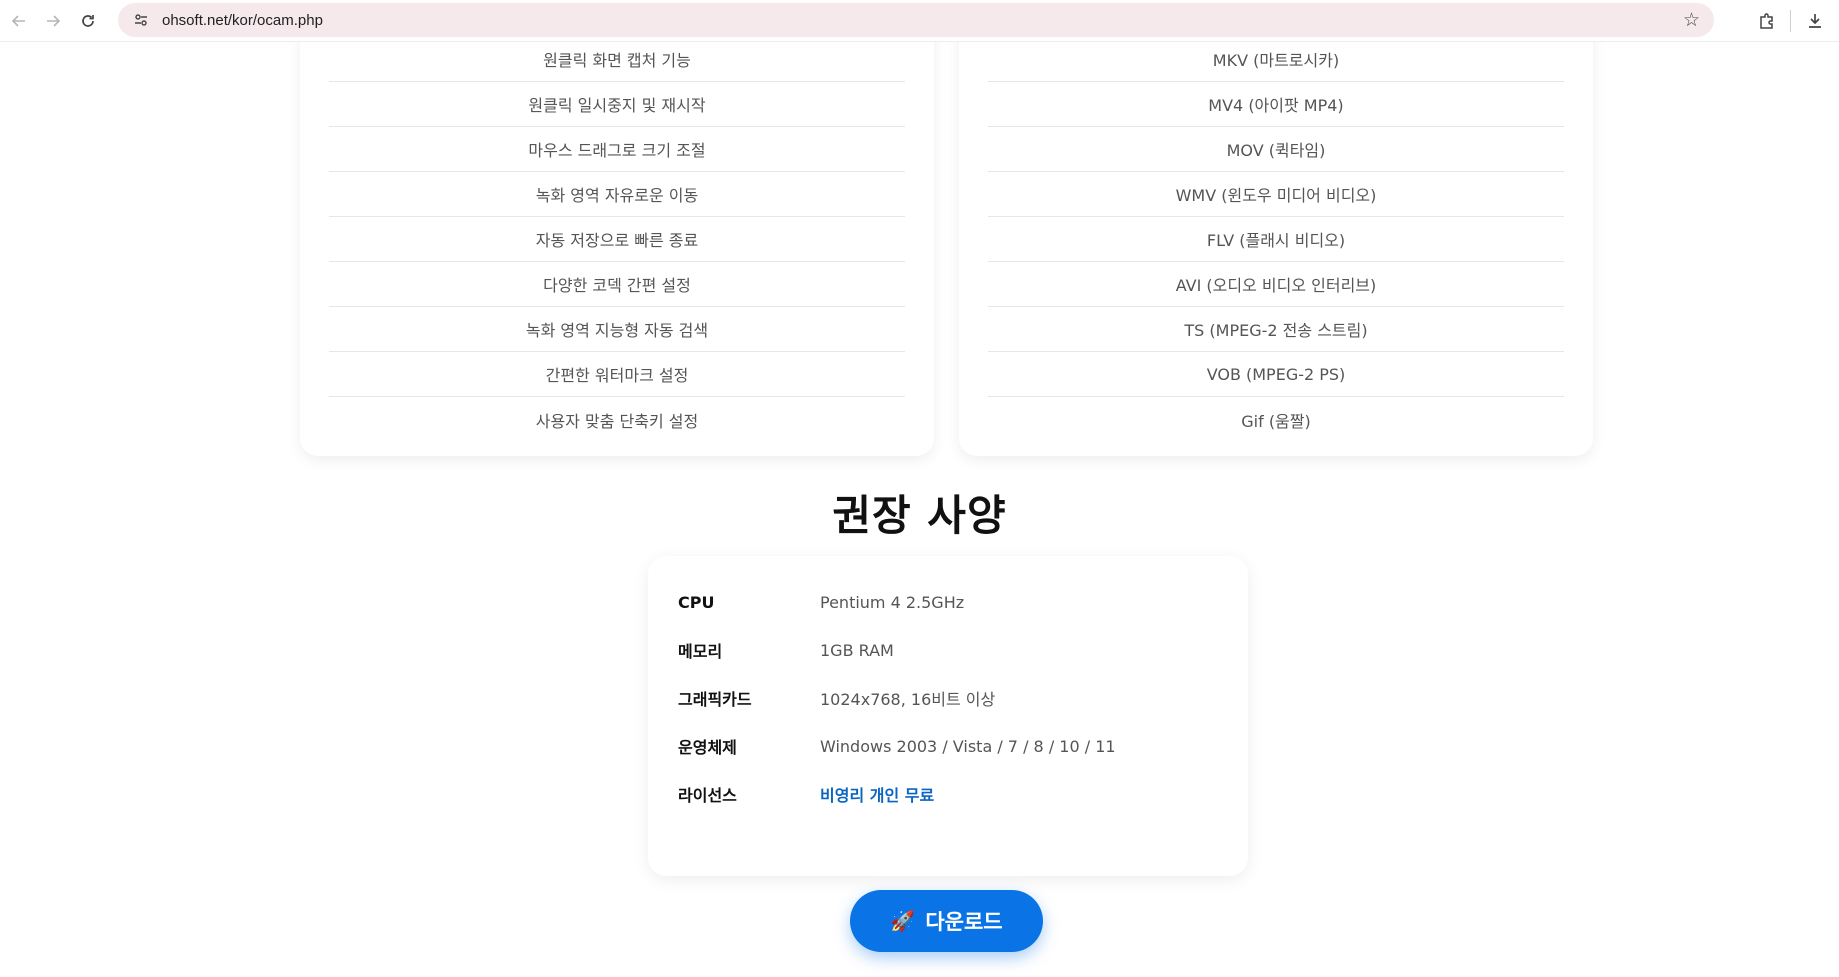 Image resolution: width=1839 pixels, height=977 pixels. What do you see at coordinates (1276, 194) in the screenshot?
I see `list-item: WMV (윈도우 미디어 비디오)` at bounding box center [1276, 194].